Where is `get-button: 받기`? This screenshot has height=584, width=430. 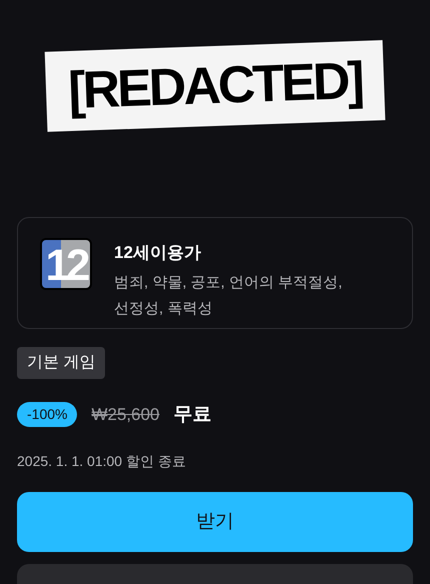
get-button: 받기 is located at coordinates (215, 522).